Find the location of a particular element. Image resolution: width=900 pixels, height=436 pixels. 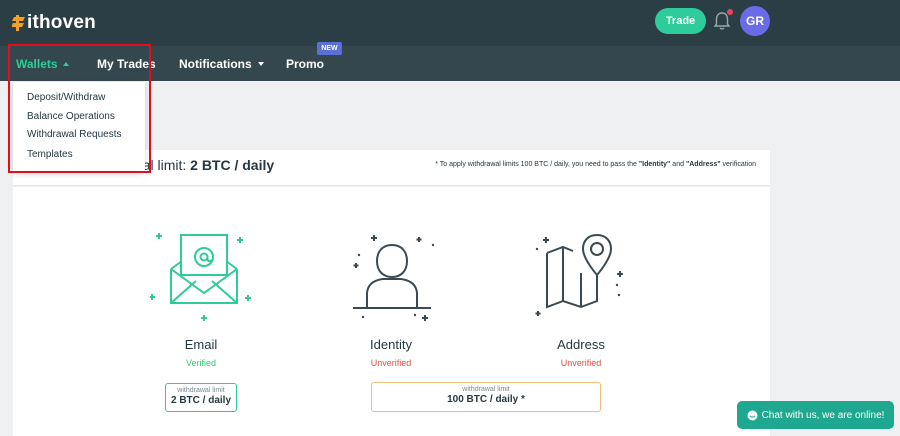

menu-item-balance-operations: Balance Operations is located at coordinates (71, 116).